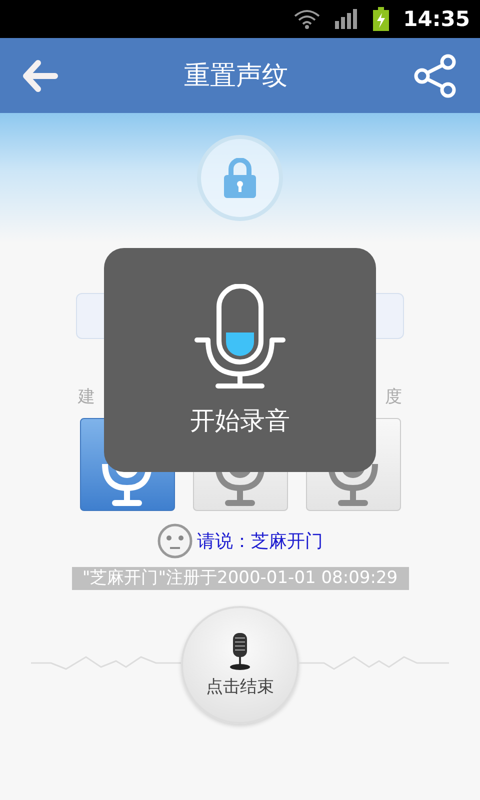 This screenshot has height=800, width=480. What do you see at coordinates (240, 420) in the screenshot?
I see `dialog-label: 开始录音` at bounding box center [240, 420].